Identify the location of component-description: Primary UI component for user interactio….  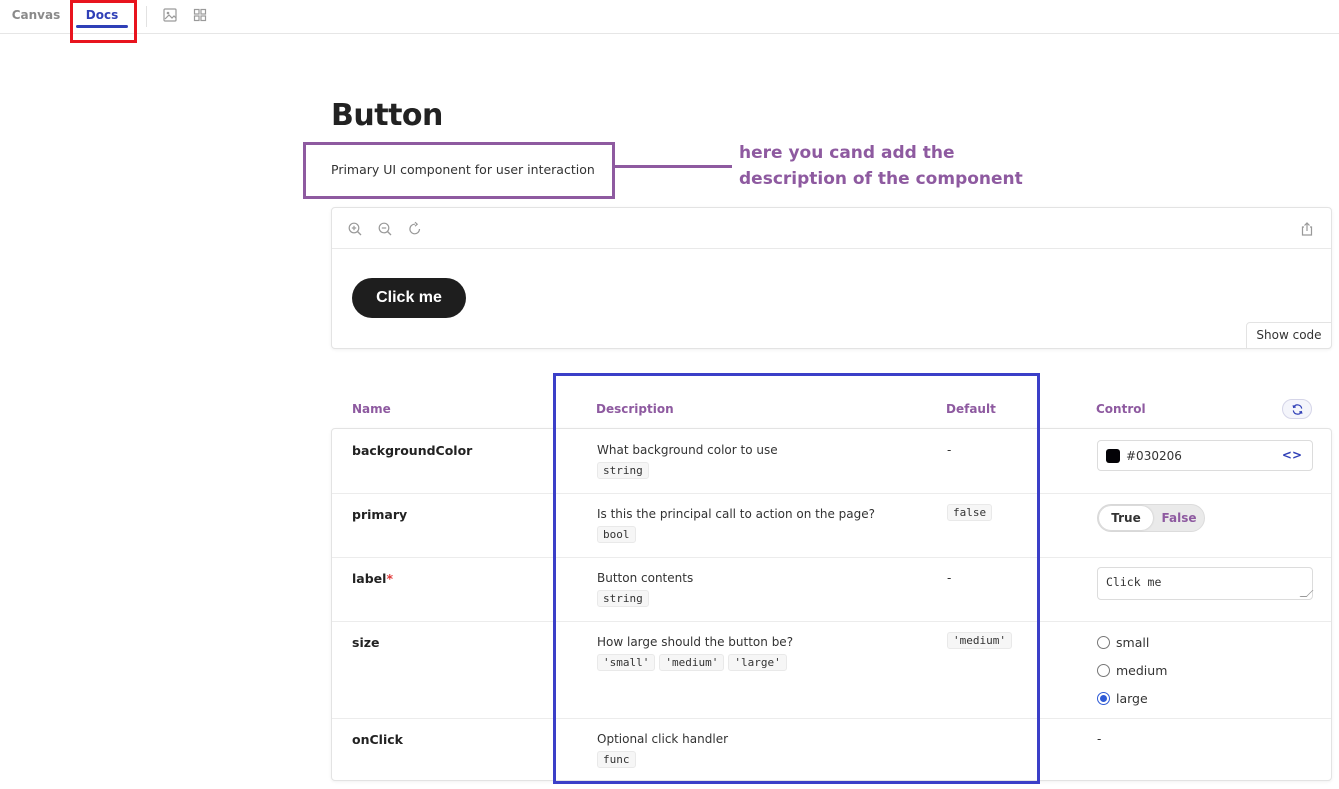
(463, 169).